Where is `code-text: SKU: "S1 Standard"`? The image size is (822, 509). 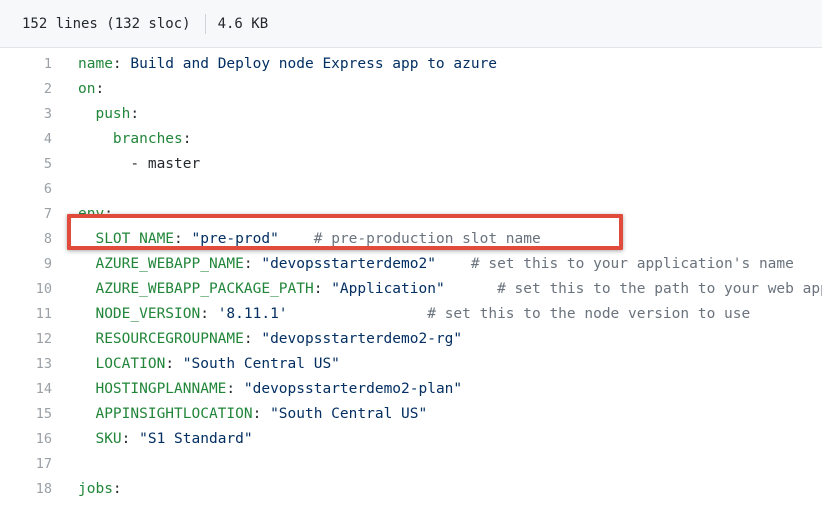 code-text: SKU: "S1 Standard" is located at coordinates (165, 439).